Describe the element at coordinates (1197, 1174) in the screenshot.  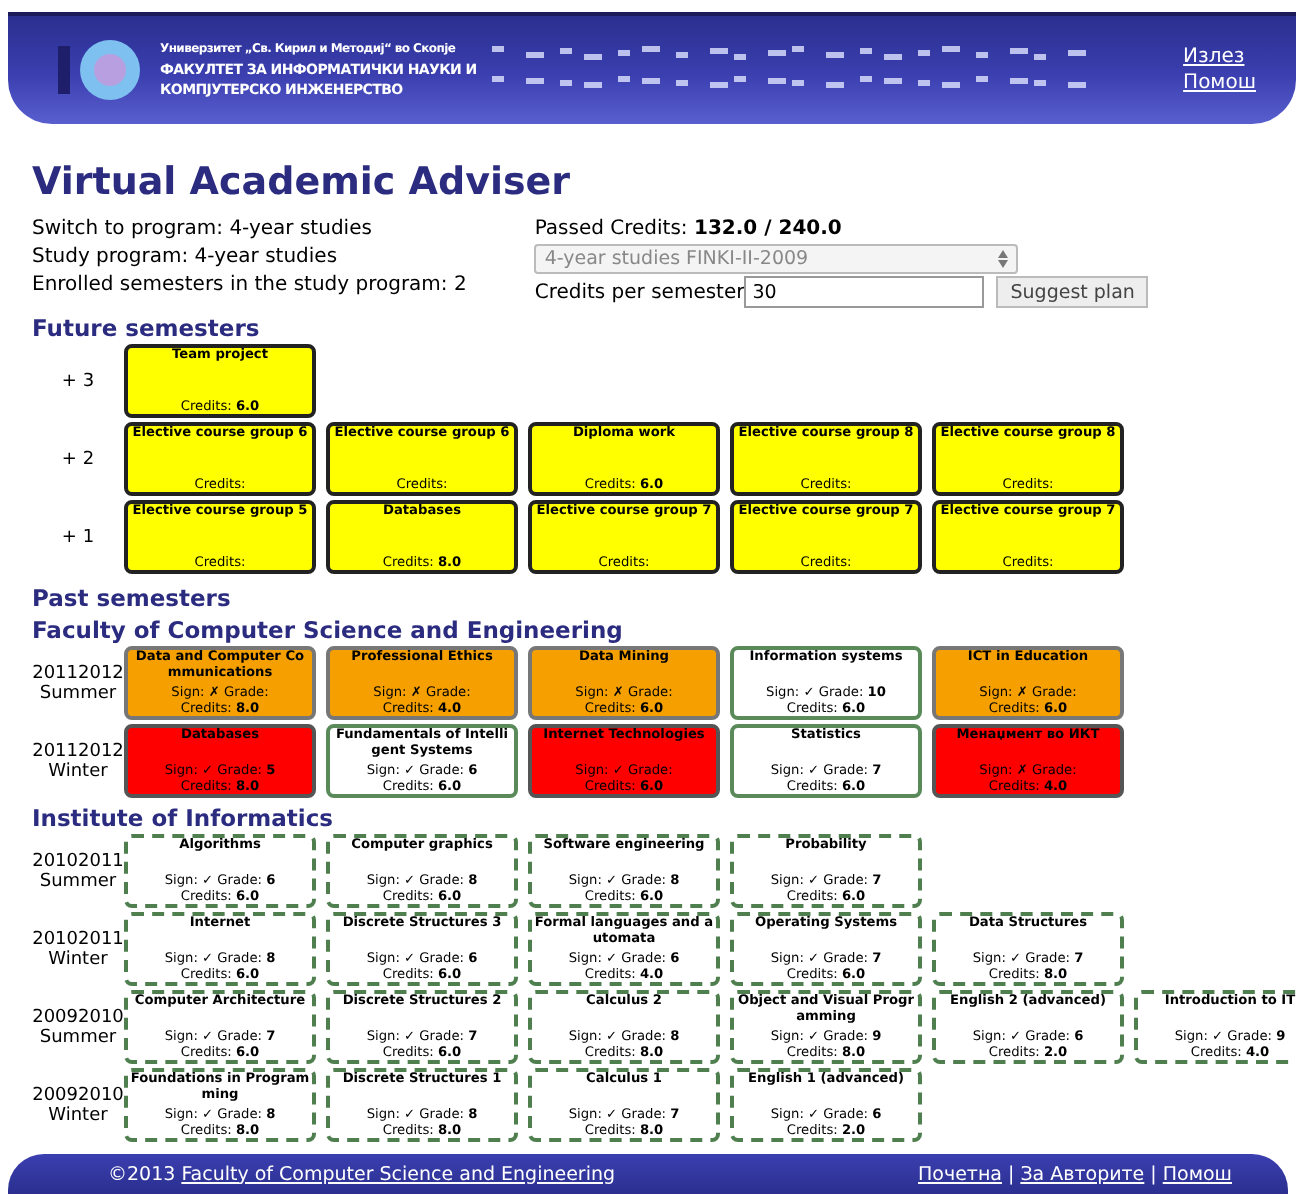
I see `footer-link: Помош` at that location.